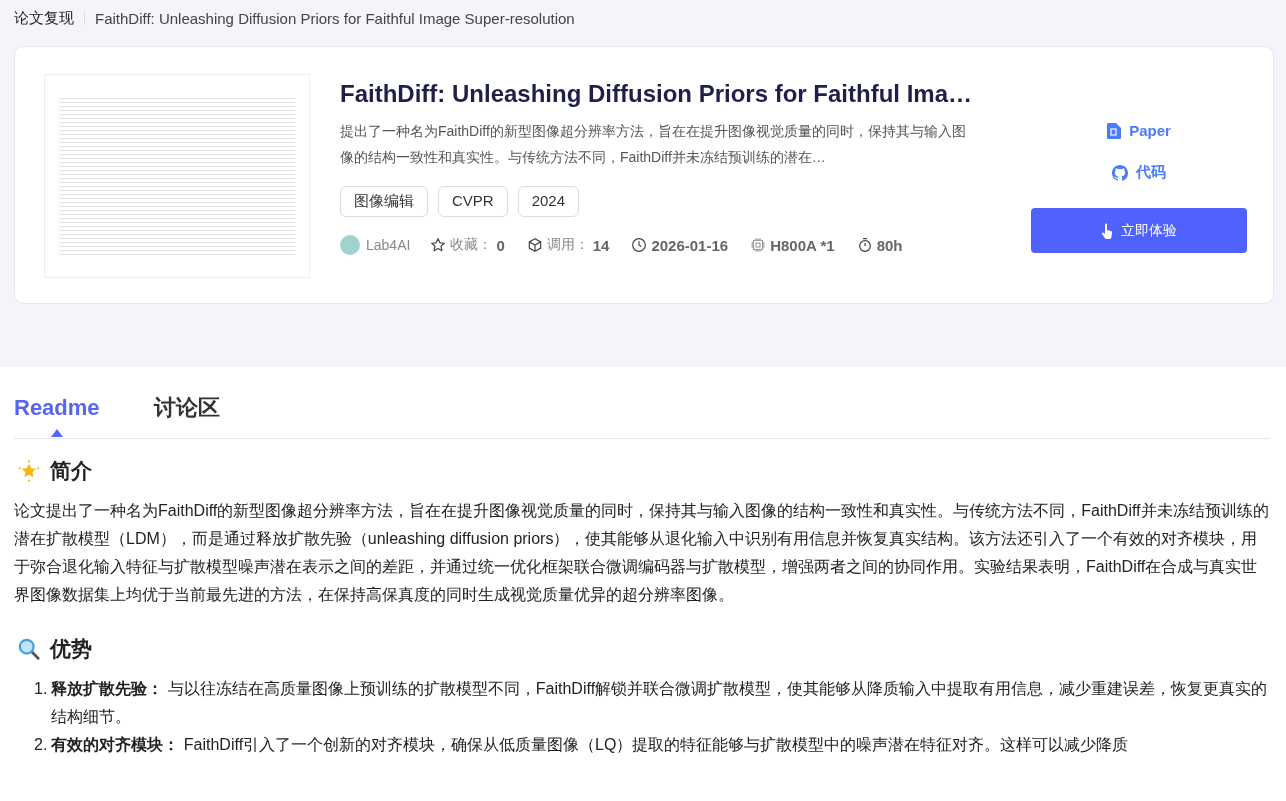  Describe the element at coordinates (548, 201) in the screenshot. I see `tag: 2024` at that location.